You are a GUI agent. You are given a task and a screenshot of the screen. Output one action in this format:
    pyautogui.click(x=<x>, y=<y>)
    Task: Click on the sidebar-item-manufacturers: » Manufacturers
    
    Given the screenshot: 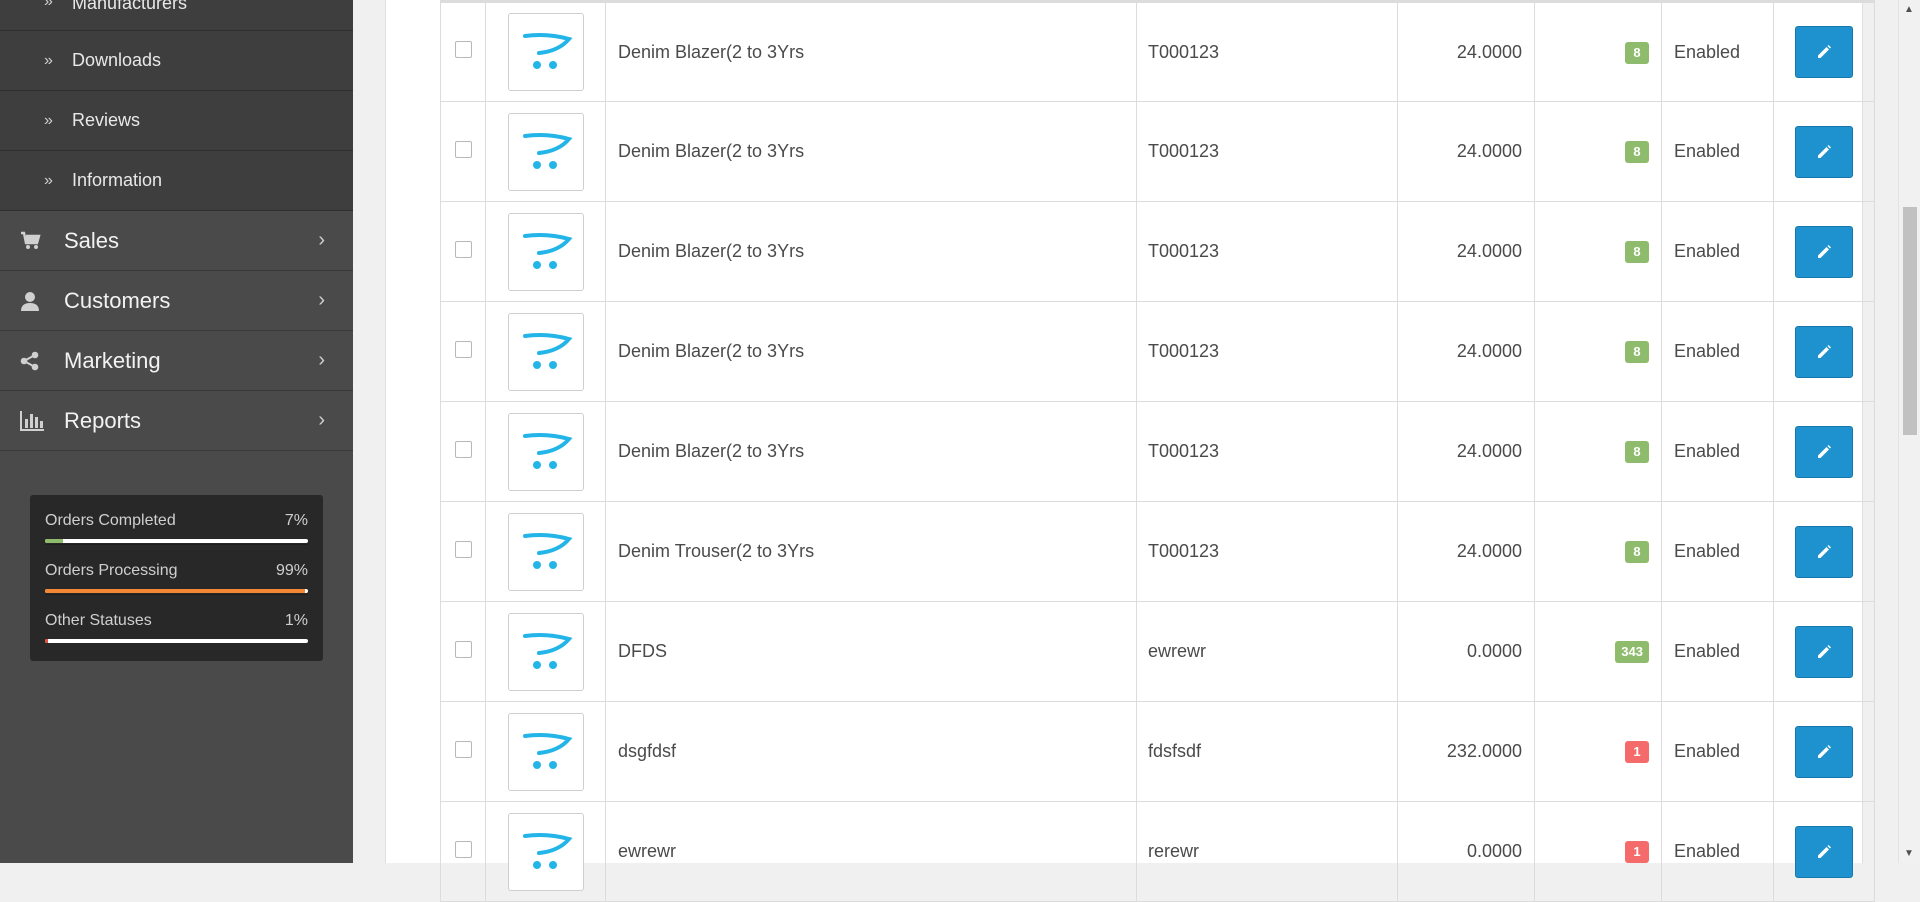 What is the action you would take?
    pyautogui.click(x=176, y=15)
    